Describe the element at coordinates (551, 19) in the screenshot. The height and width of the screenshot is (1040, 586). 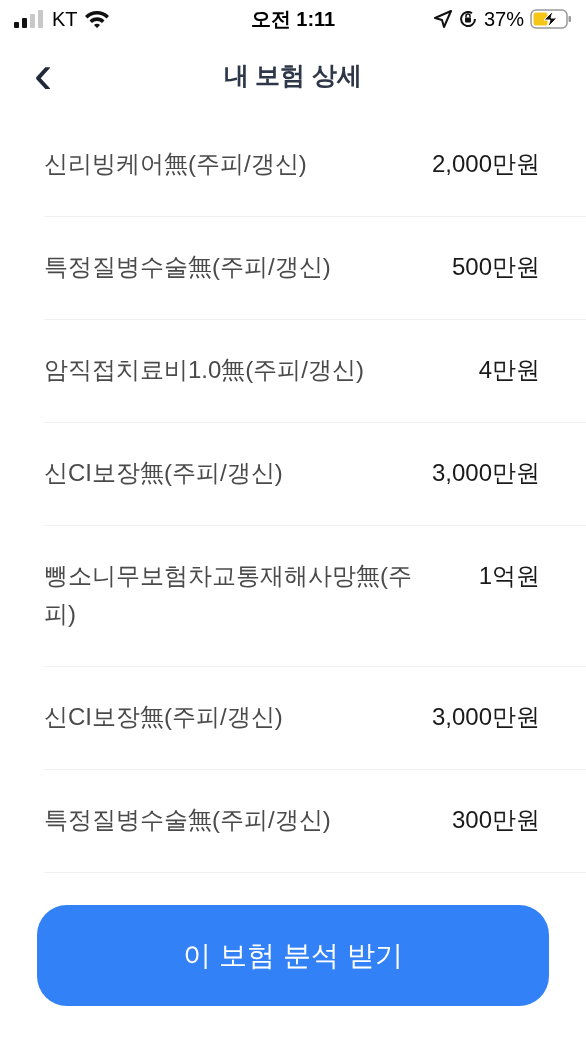
I see `battery-charging-icon` at that location.